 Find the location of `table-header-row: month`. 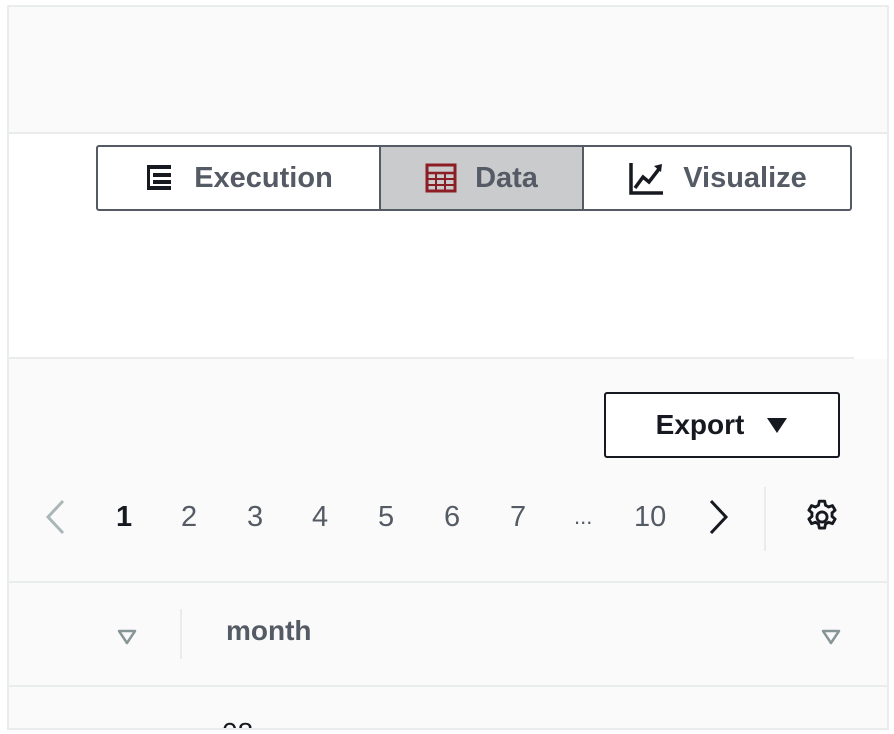

table-header-row: month is located at coordinates (448, 634).